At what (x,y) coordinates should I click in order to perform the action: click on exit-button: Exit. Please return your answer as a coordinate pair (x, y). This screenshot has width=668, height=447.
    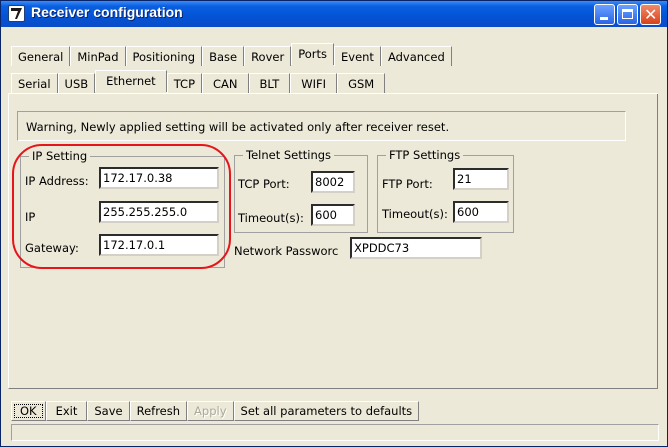
    Looking at the image, I should click on (66, 411).